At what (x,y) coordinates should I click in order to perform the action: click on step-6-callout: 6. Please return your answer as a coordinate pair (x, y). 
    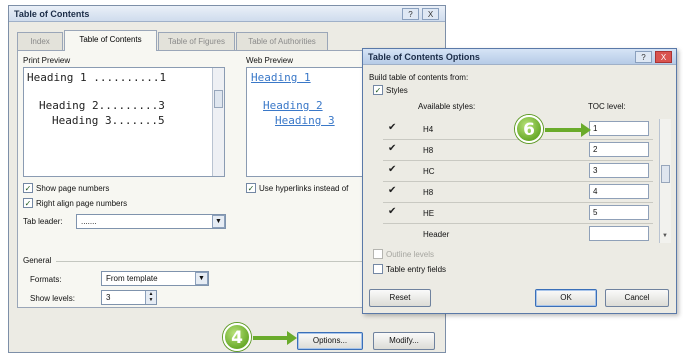
    Looking at the image, I should click on (529, 129).